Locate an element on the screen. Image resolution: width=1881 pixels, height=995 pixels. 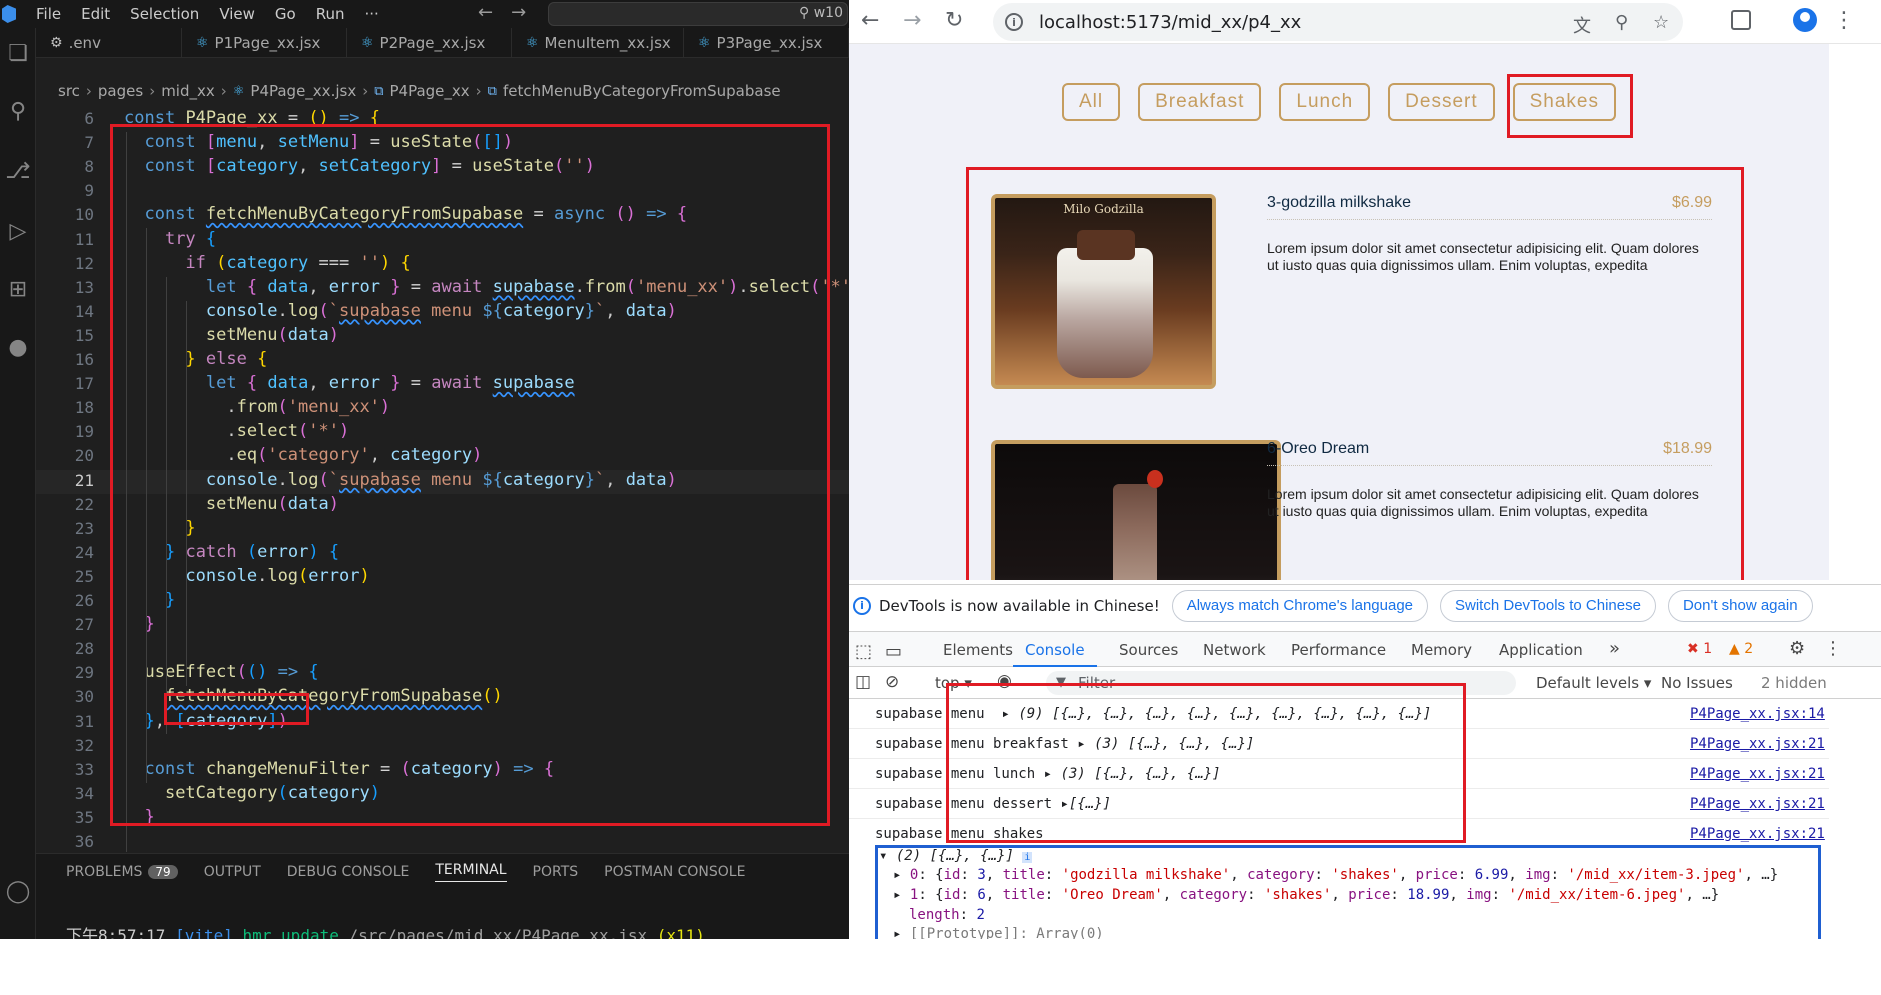
tab-performance: Performance is located at coordinates (1338, 650).